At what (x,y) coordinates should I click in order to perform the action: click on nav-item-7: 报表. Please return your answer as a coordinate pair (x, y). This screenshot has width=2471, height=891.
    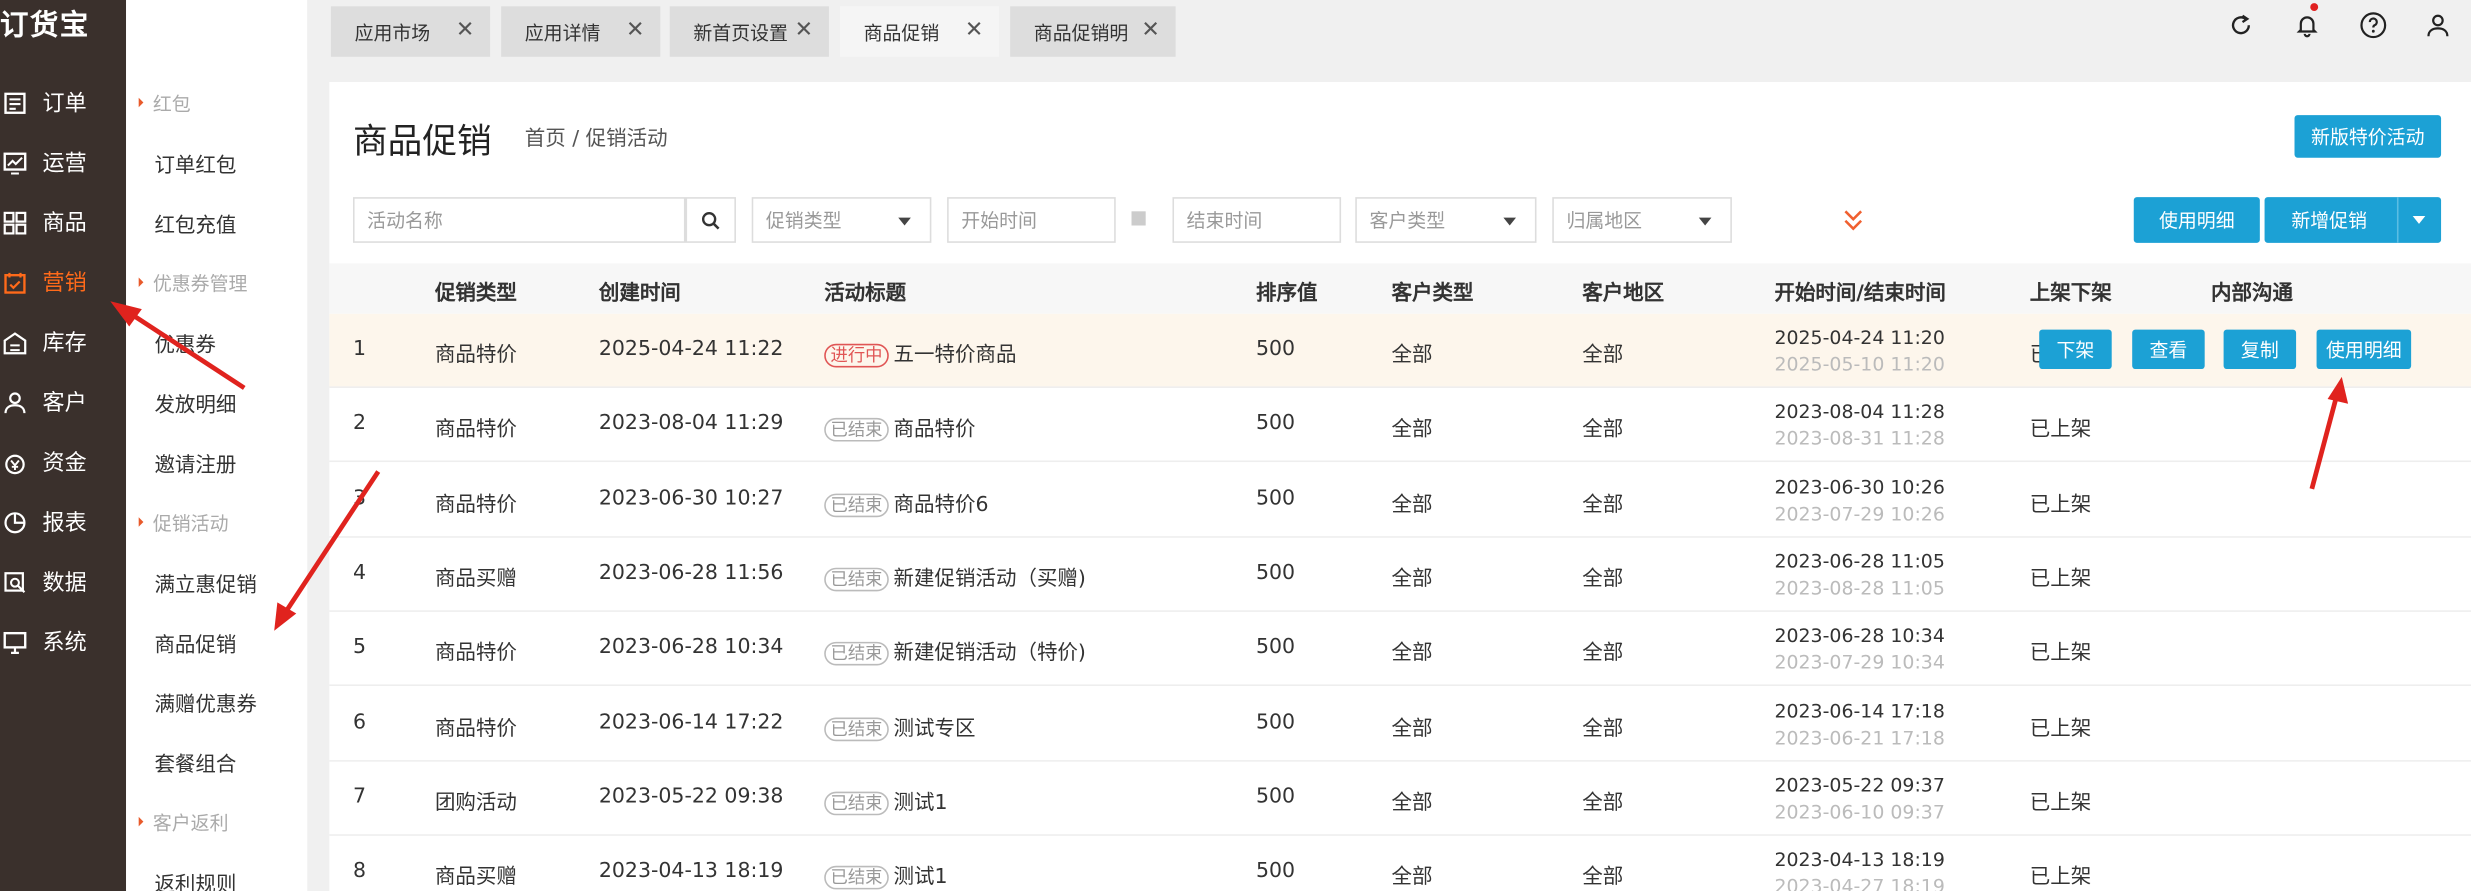
    Looking at the image, I should click on (63, 522).